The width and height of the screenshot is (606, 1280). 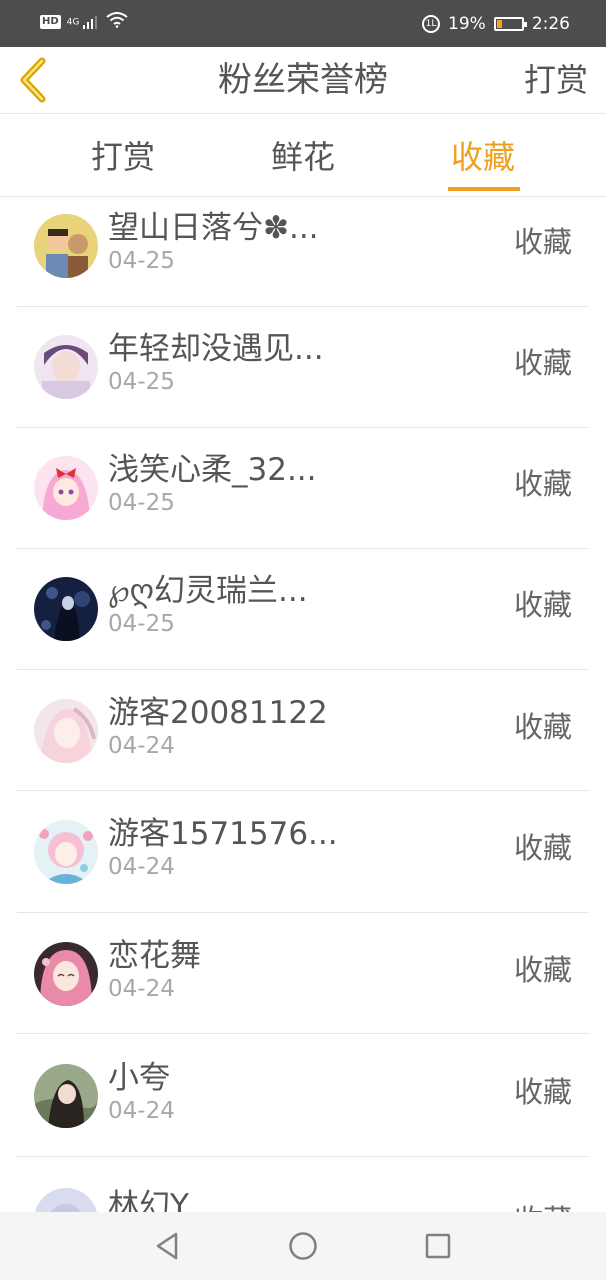 I want to click on triangle-back-icon, so click(x=167, y=1246).